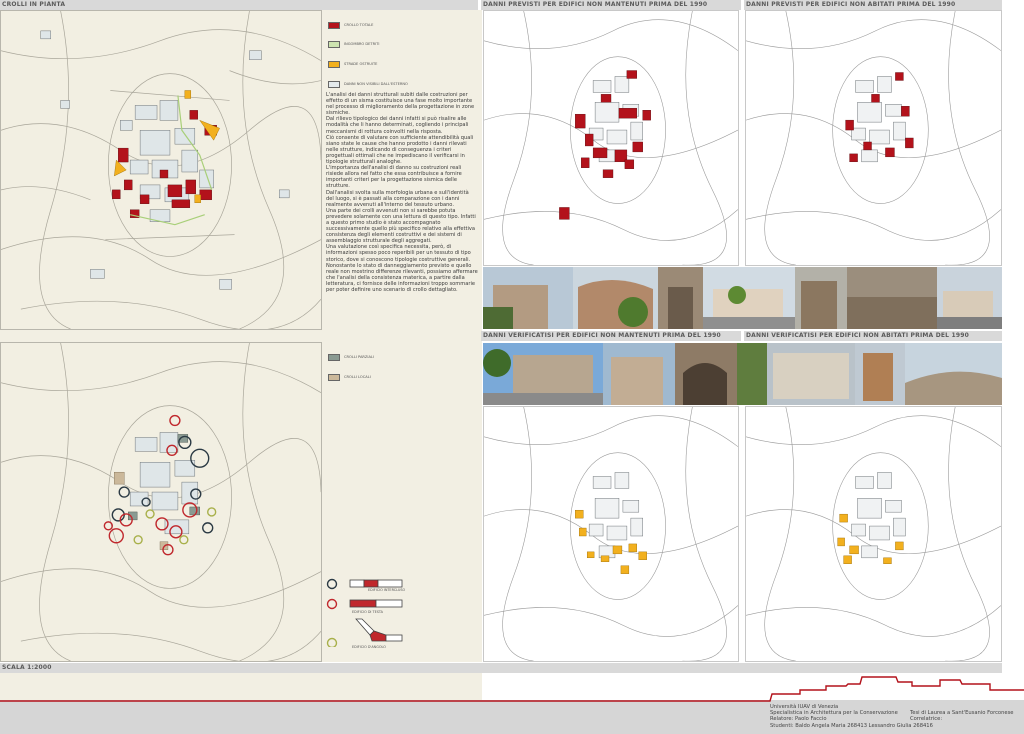 This screenshot has width=1024, height=734. I want to click on map-previsti-na-svg, so click(873, 138).